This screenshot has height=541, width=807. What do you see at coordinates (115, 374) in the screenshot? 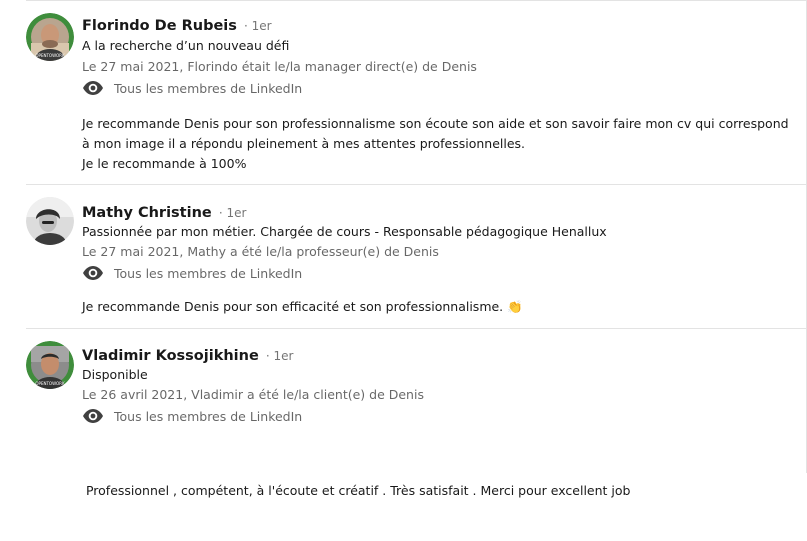
I see `recommender-headline: Disponible` at bounding box center [115, 374].